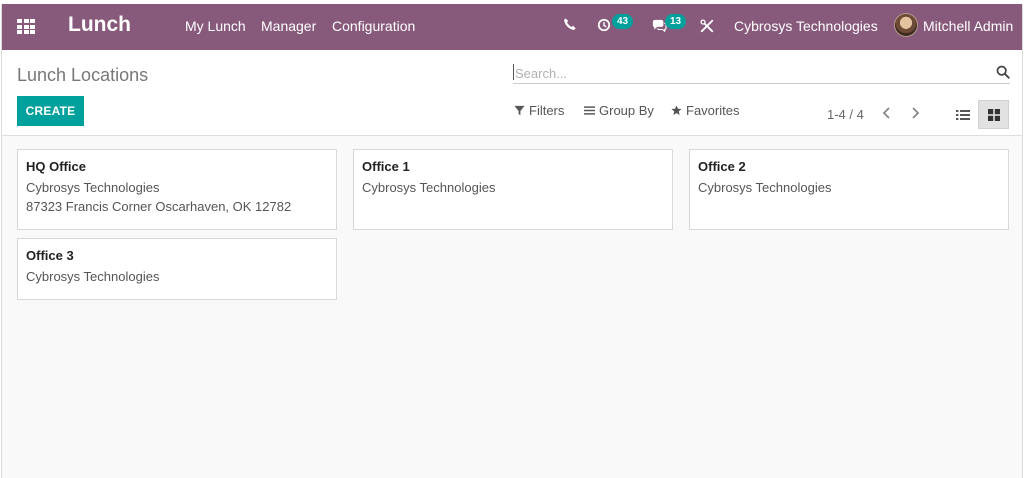  Describe the element at coordinates (906, 25) in the screenshot. I see `avatar` at that location.